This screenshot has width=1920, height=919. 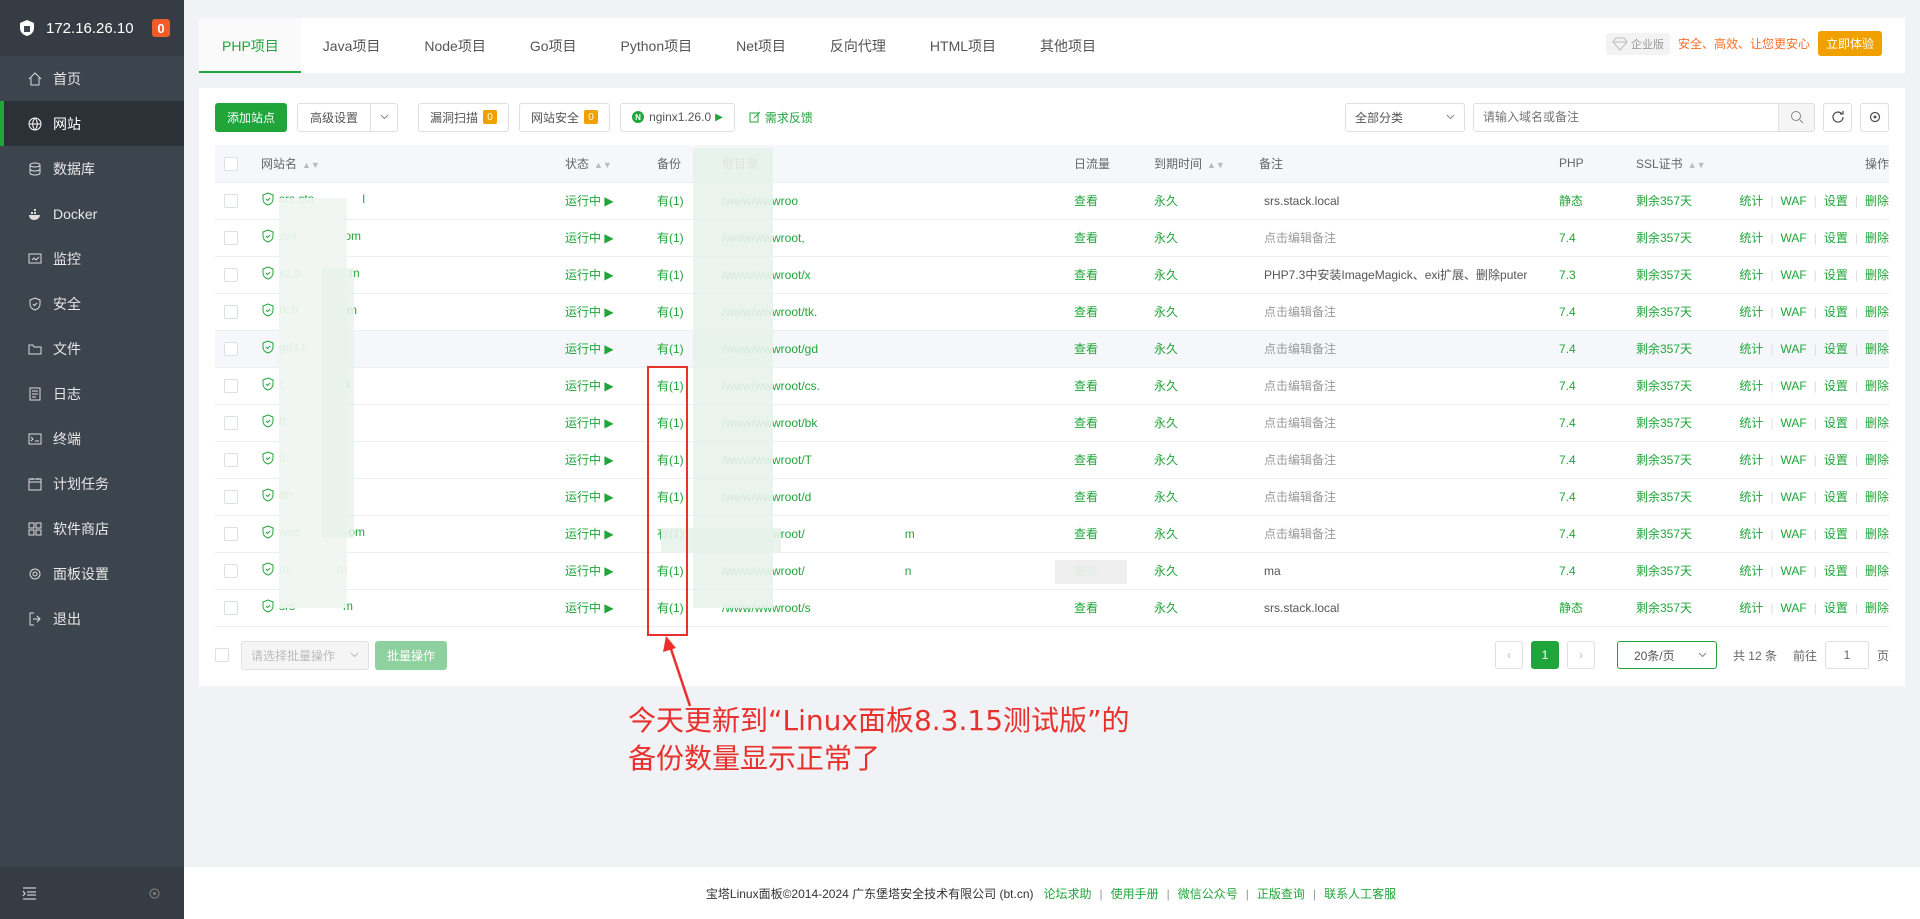 I want to click on batch-action-button: 批量操作, so click(x=411, y=655).